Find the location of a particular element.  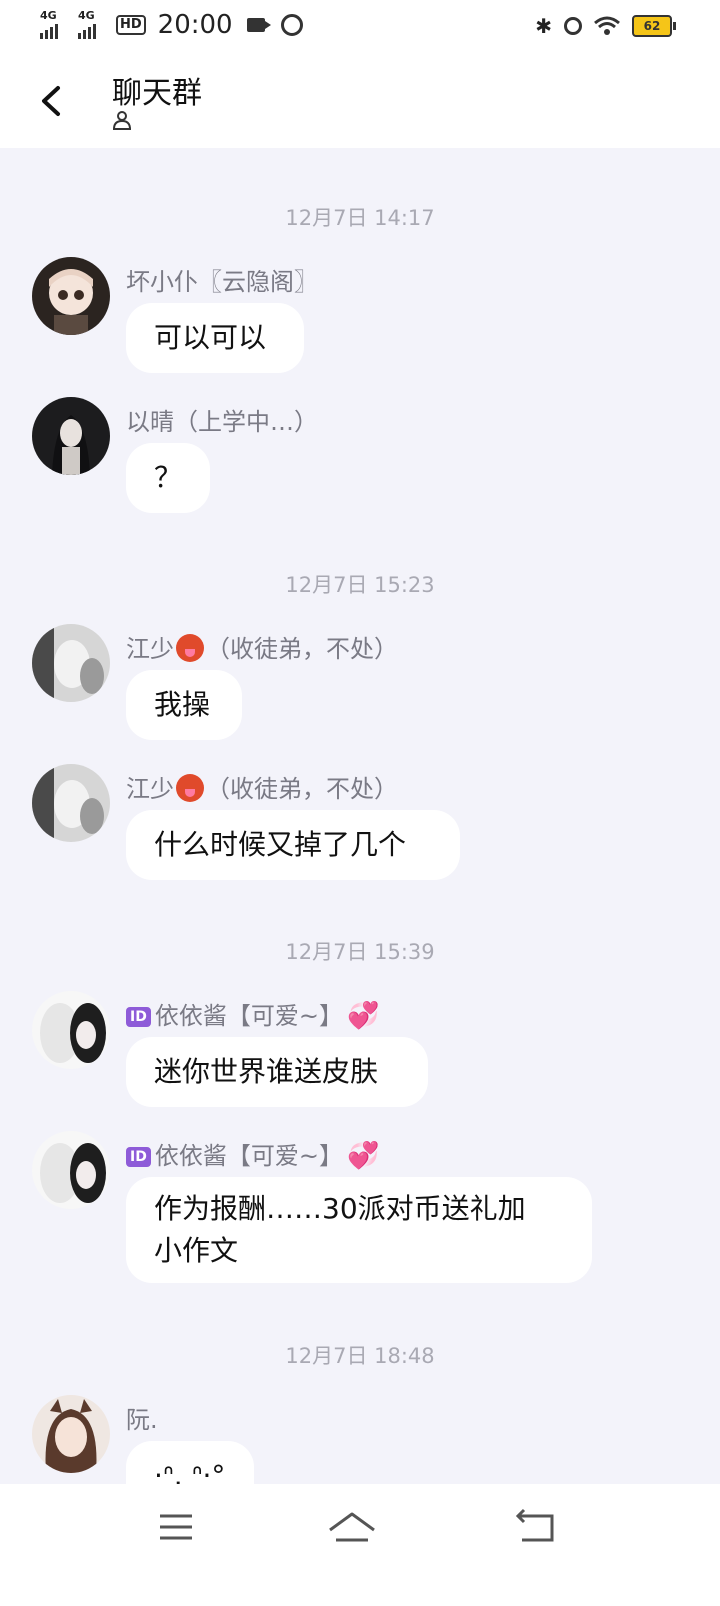

message-bubble: ？ is located at coordinates (168, 478).